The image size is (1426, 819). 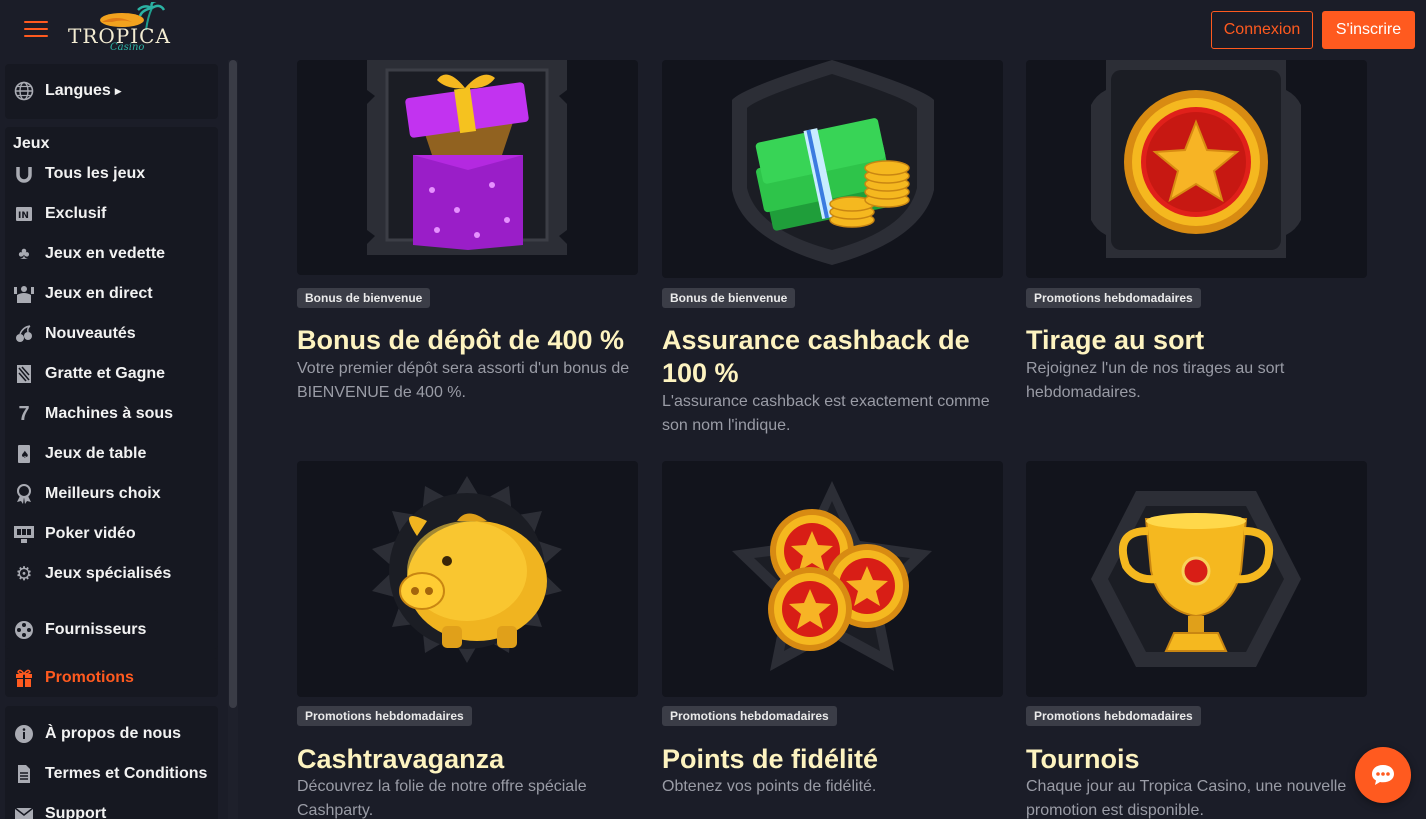 I want to click on sidebar-item-languages: Langues ▶, so click(x=115, y=91).